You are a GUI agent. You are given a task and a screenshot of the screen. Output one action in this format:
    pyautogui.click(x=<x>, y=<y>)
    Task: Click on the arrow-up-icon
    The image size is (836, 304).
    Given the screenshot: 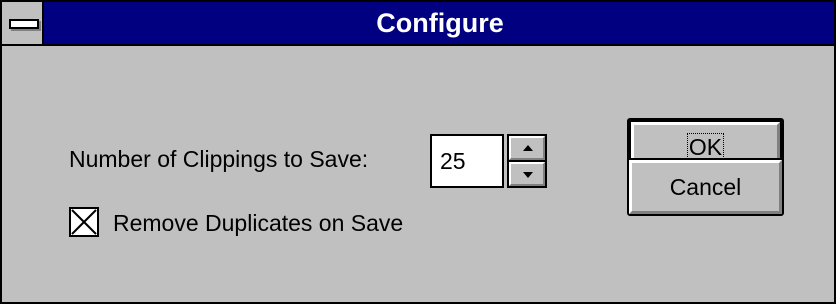 What is the action you would take?
    pyautogui.click(x=528, y=148)
    